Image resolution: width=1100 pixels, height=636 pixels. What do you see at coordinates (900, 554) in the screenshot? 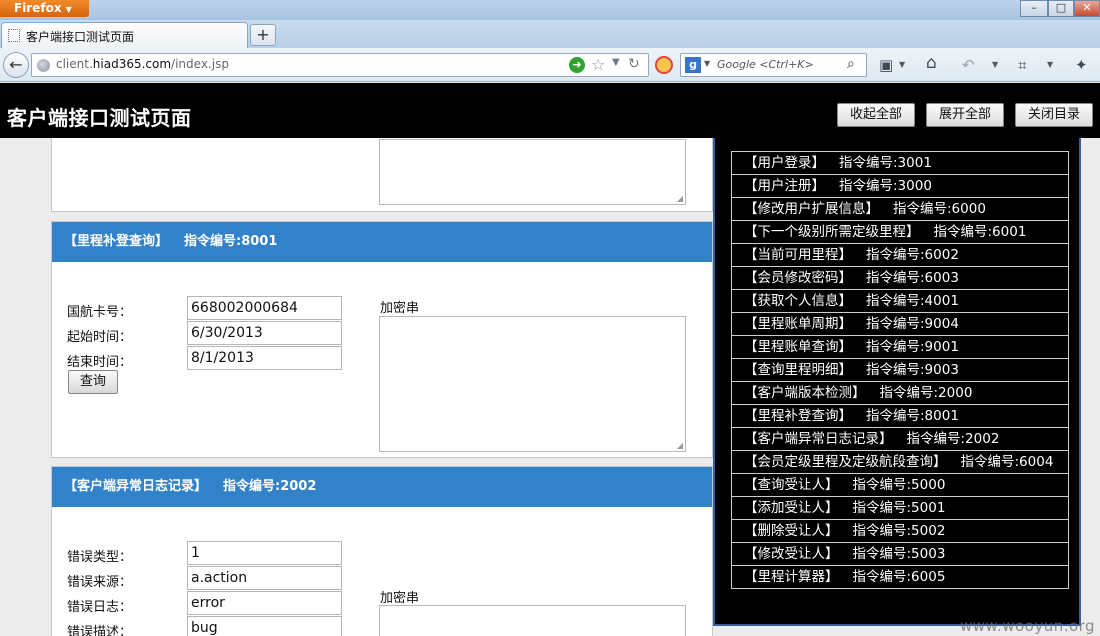
I see `directory-item: 【修改受让人】 指令编号:5003` at bounding box center [900, 554].